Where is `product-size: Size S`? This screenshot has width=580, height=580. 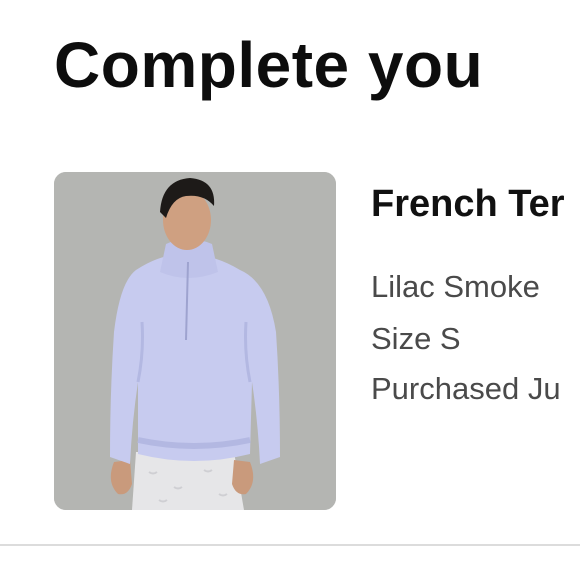
product-size: Size S is located at coordinates (416, 338).